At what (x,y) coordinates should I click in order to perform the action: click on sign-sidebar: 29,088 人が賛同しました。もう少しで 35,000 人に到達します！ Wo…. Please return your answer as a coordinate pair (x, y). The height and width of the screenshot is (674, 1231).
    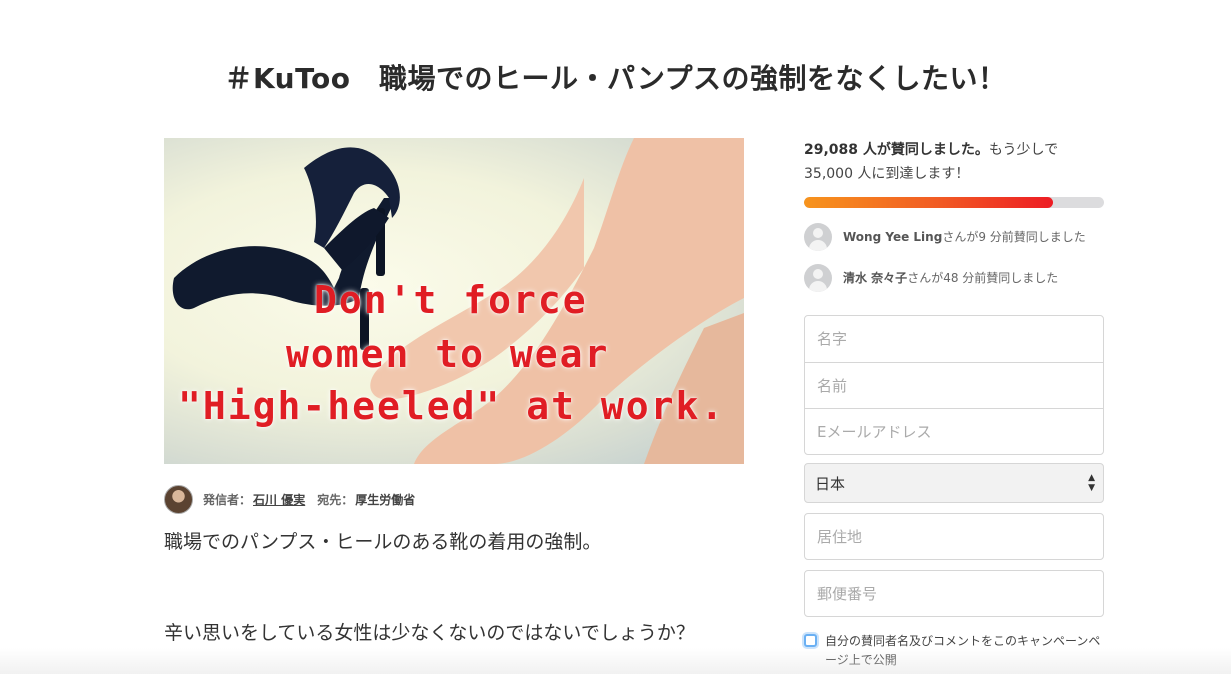
    Looking at the image, I should click on (954, 215).